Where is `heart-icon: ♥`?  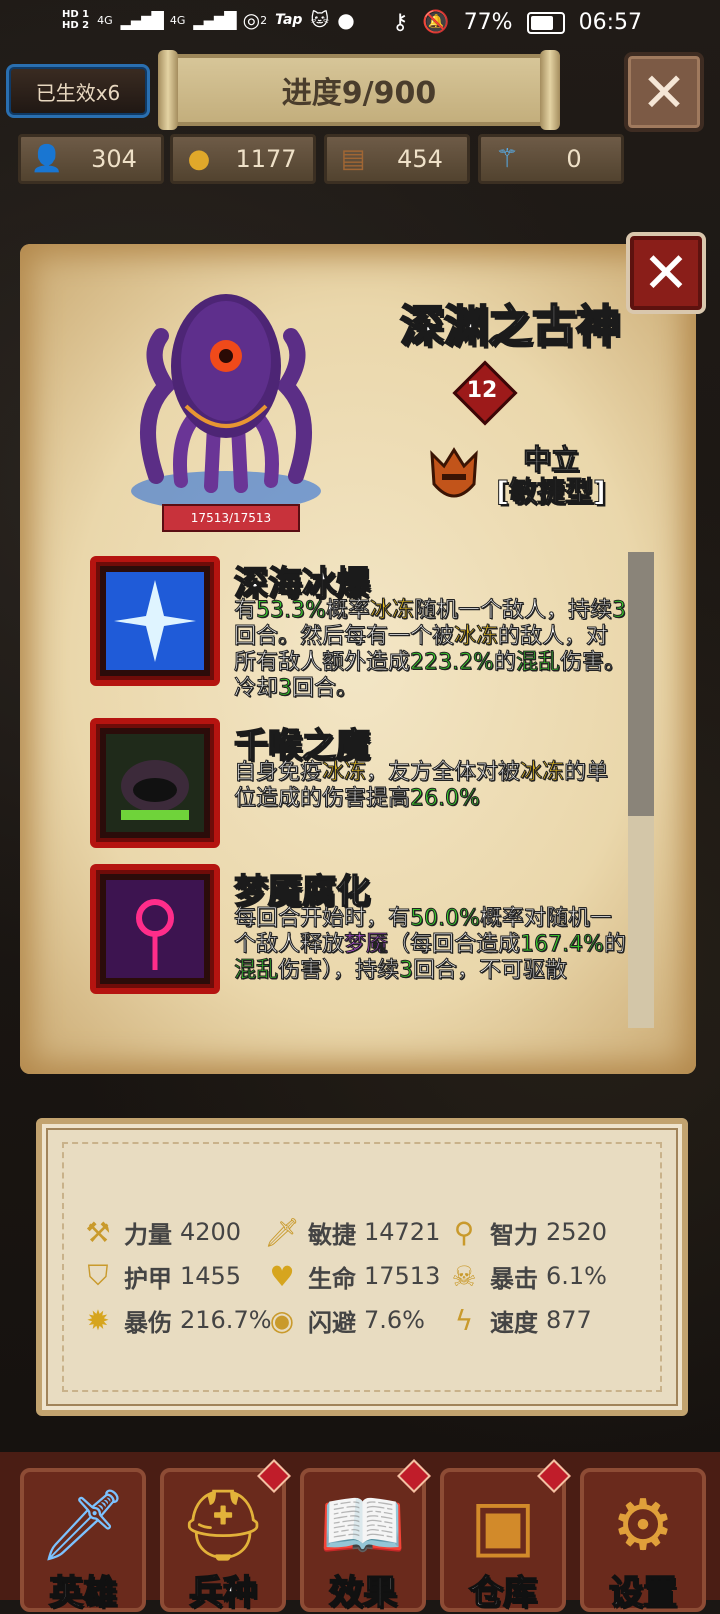
heart-icon: ♥ is located at coordinates (282, 1276).